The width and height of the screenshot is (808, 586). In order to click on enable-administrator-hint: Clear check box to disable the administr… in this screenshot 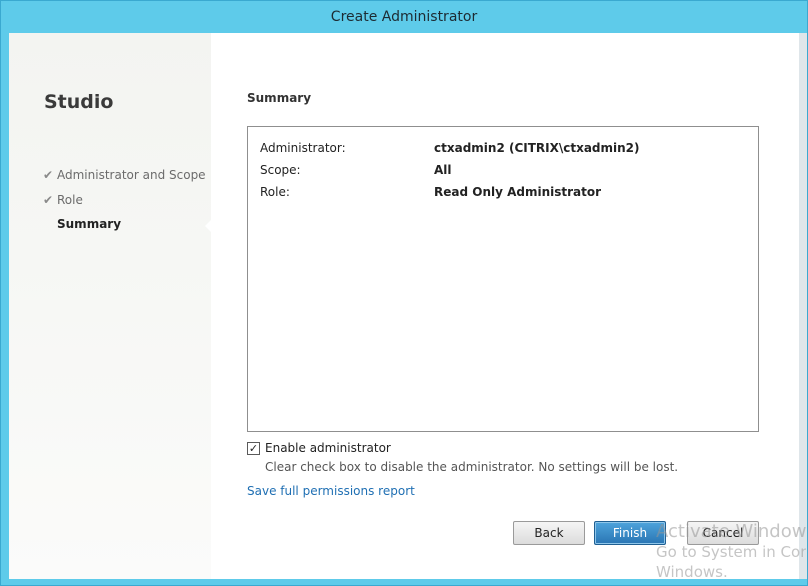, I will do `click(472, 467)`.